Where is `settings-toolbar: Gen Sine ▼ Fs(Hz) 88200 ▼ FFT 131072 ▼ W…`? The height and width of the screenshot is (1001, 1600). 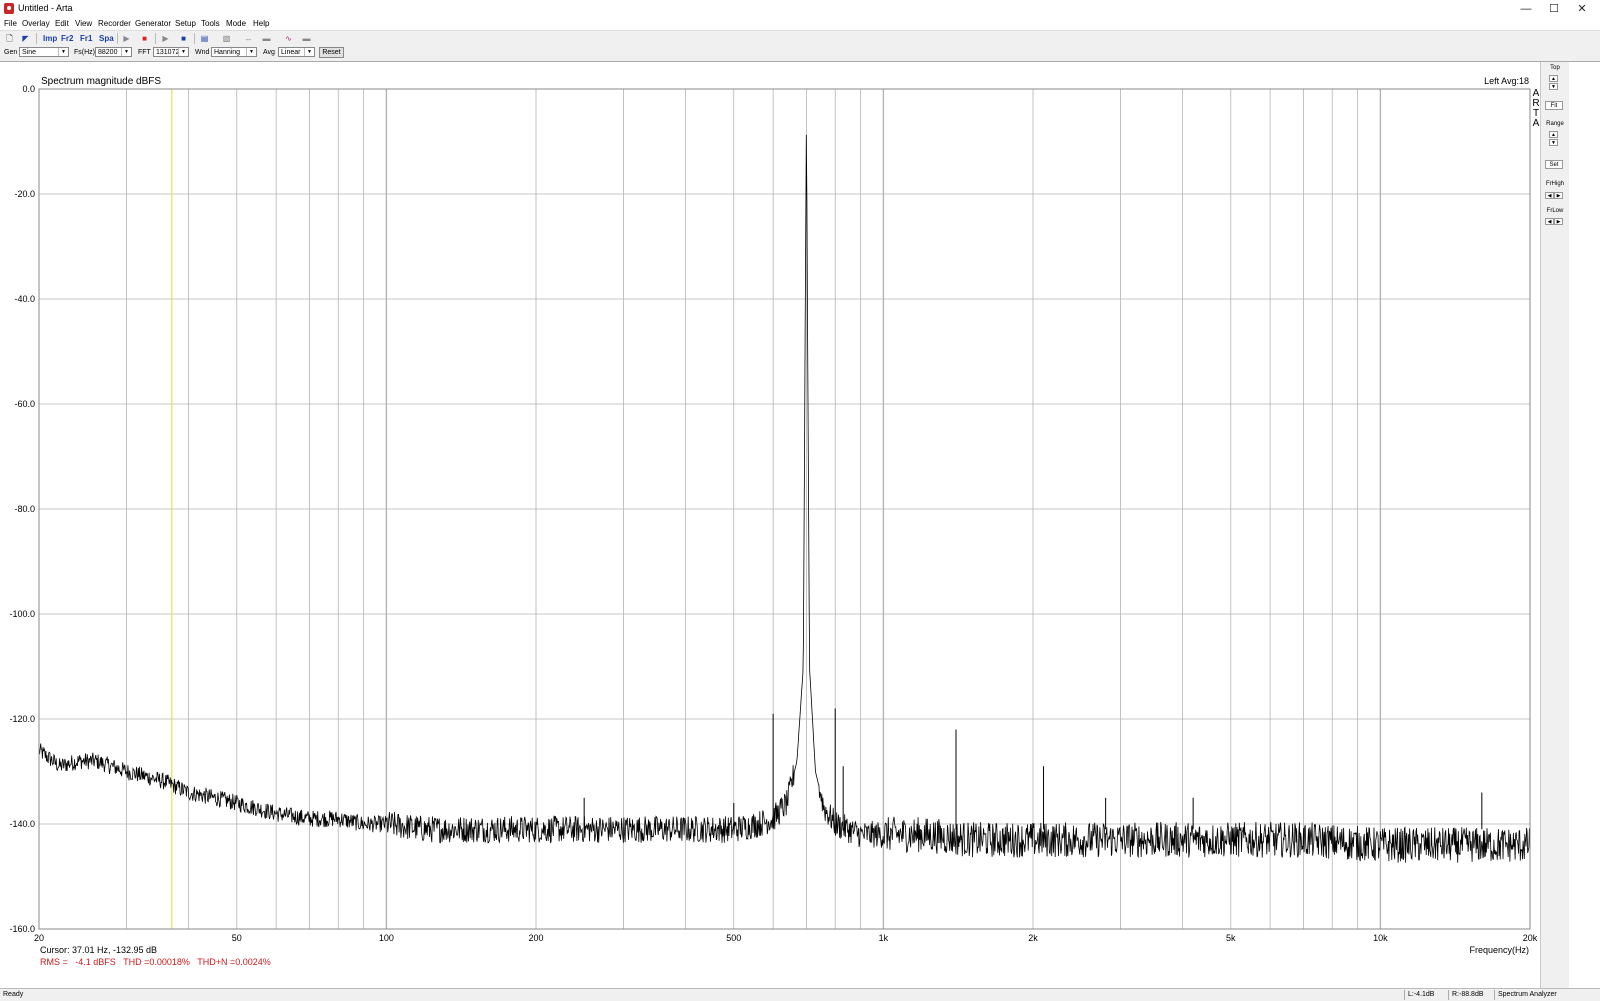
settings-toolbar: Gen Sine ▼ Fs(Hz) 88200 ▼ FFT 131072 ▼ W… is located at coordinates (800, 53).